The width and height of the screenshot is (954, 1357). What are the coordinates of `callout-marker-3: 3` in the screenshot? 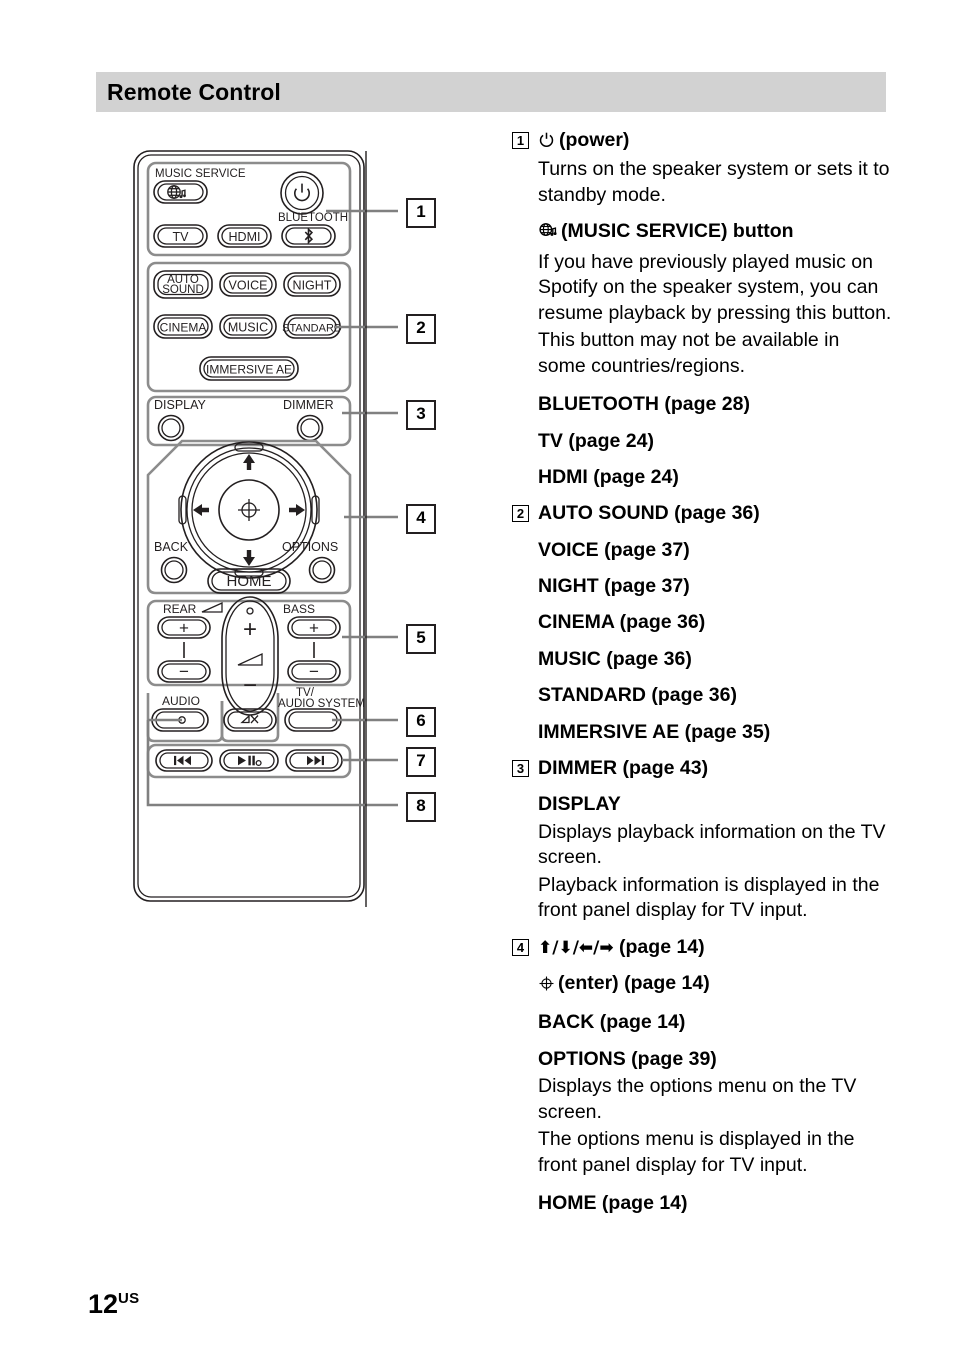 It's located at (520, 768).